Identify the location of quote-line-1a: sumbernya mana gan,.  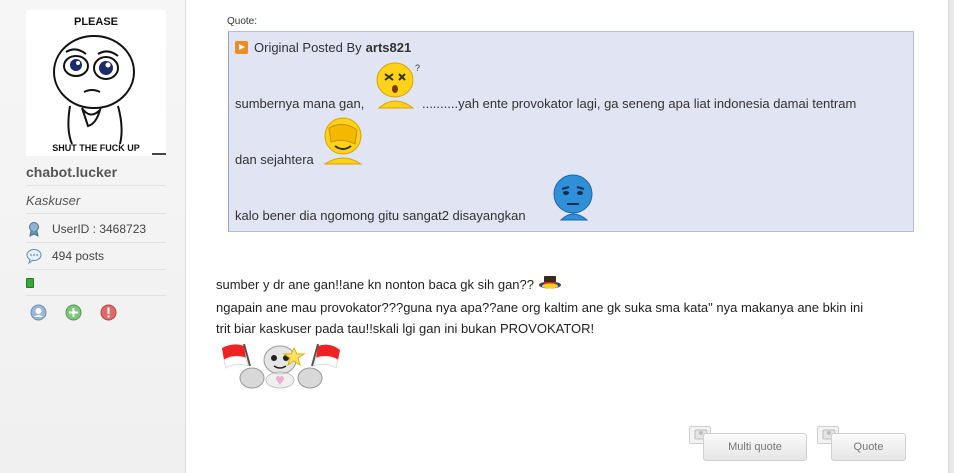
(300, 103).